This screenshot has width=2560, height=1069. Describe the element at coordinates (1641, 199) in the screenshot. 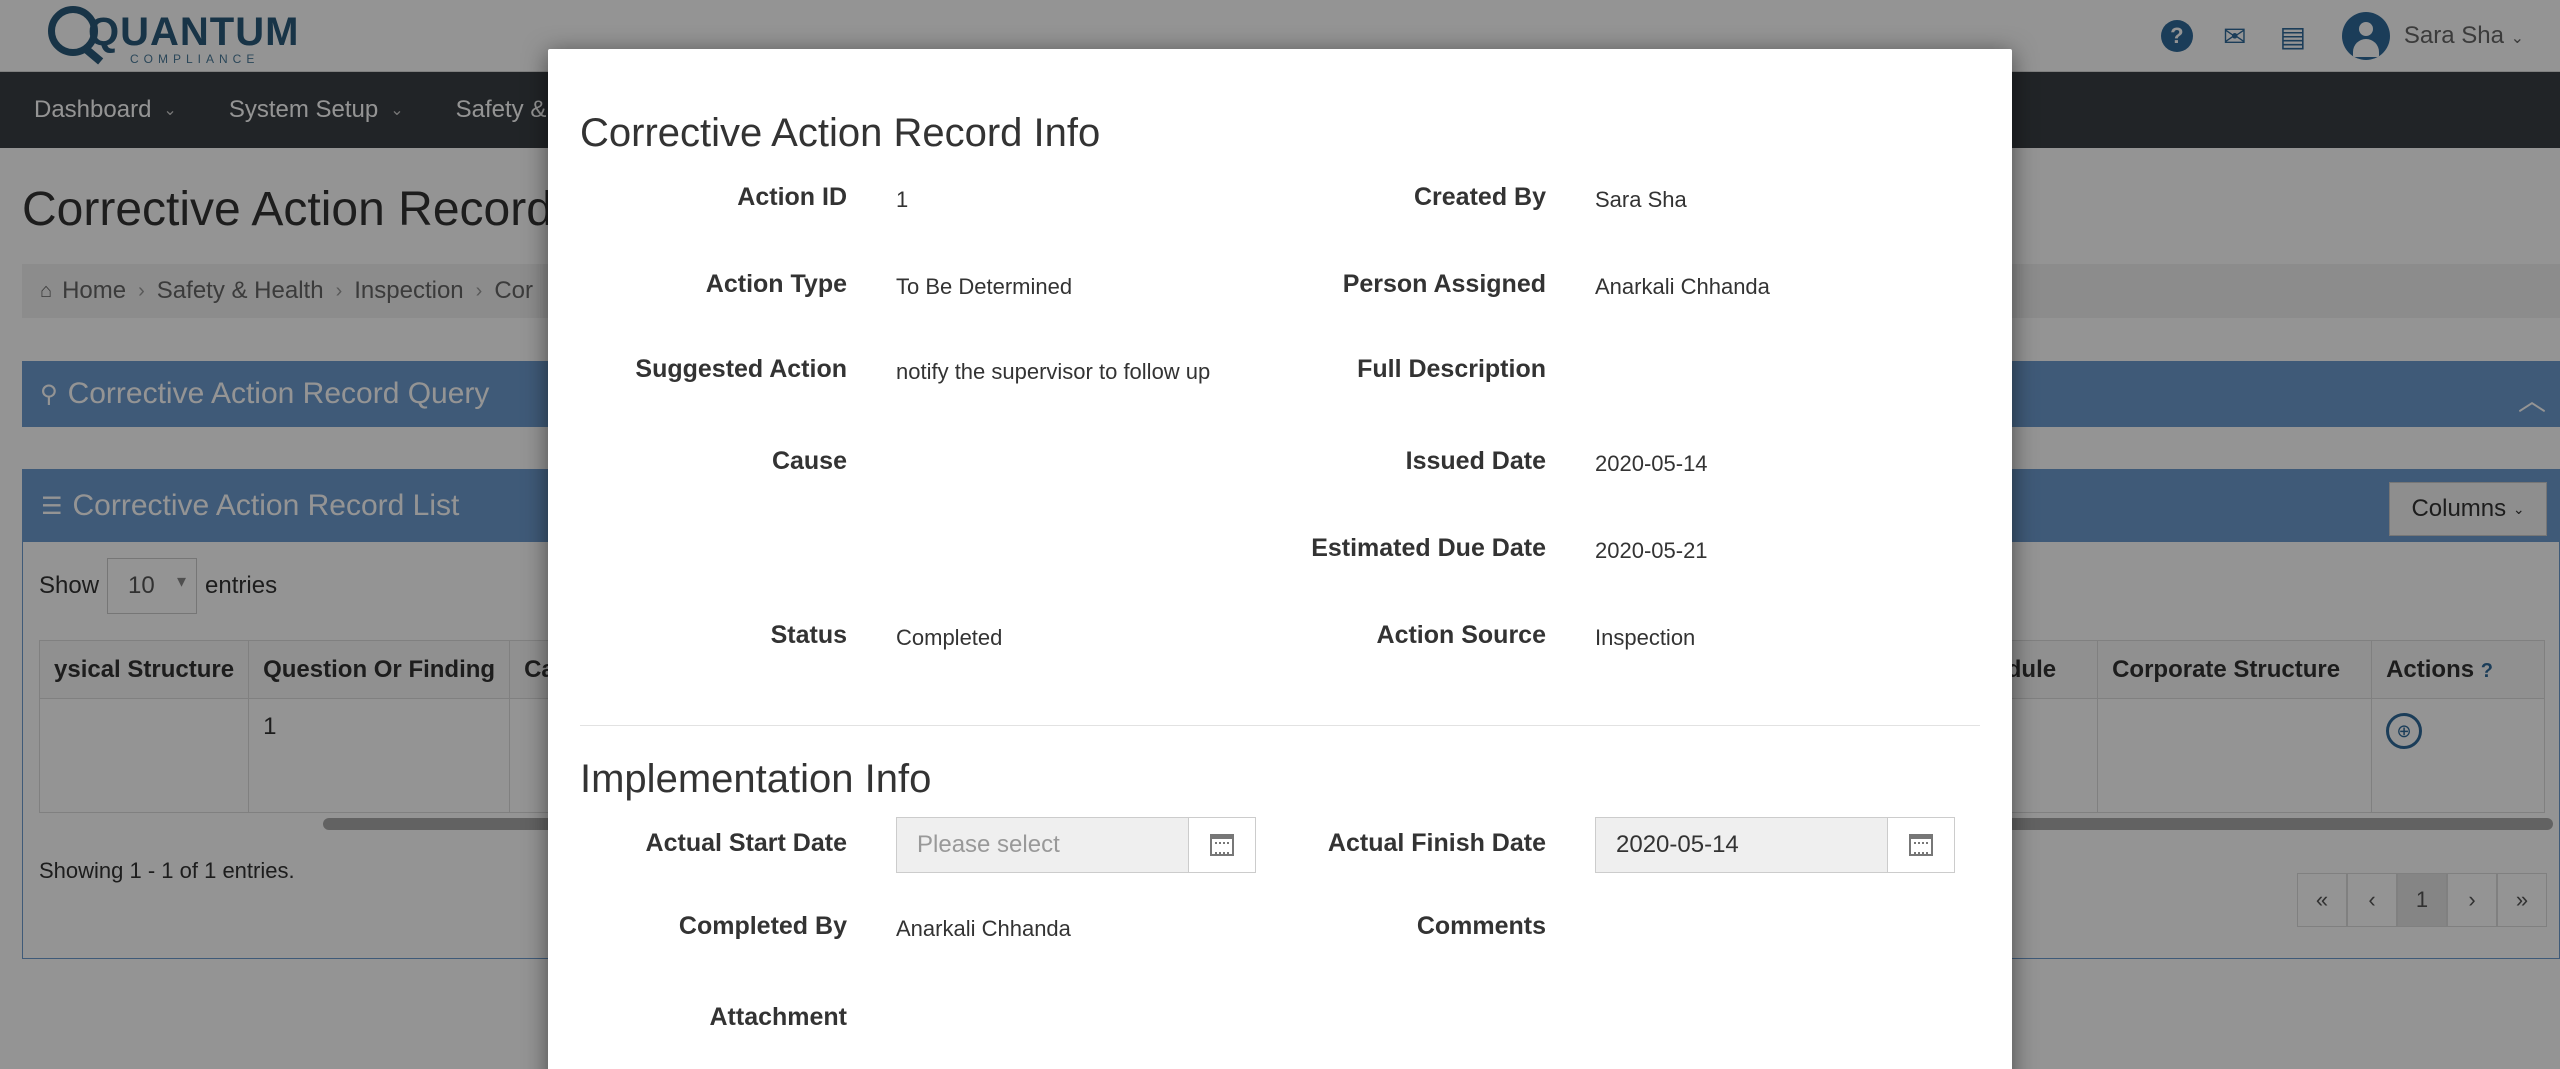

I see `value-created-by: Sara Sha` at that location.